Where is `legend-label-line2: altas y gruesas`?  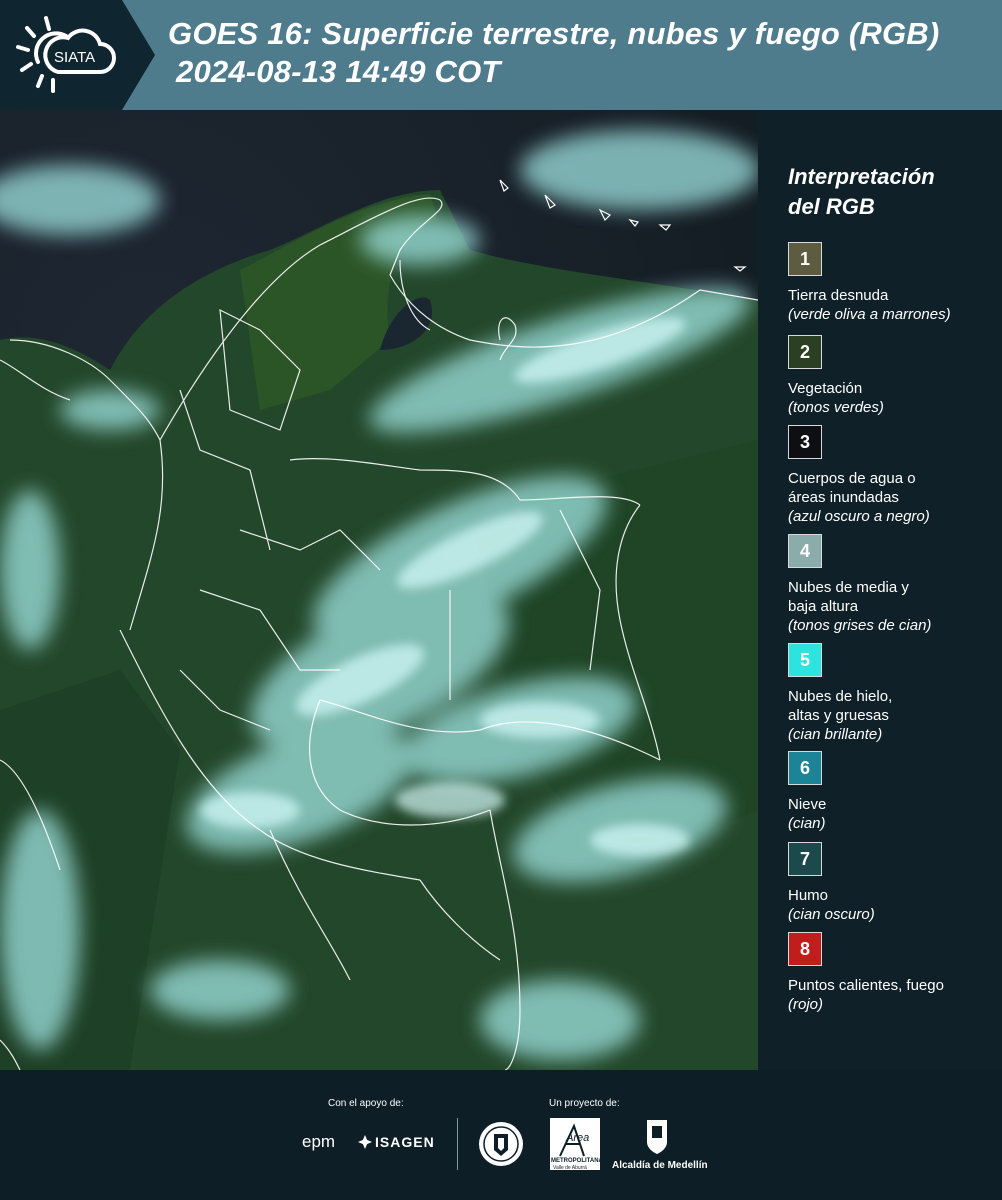 legend-label-line2: altas y gruesas is located at coordinates (838, 715).